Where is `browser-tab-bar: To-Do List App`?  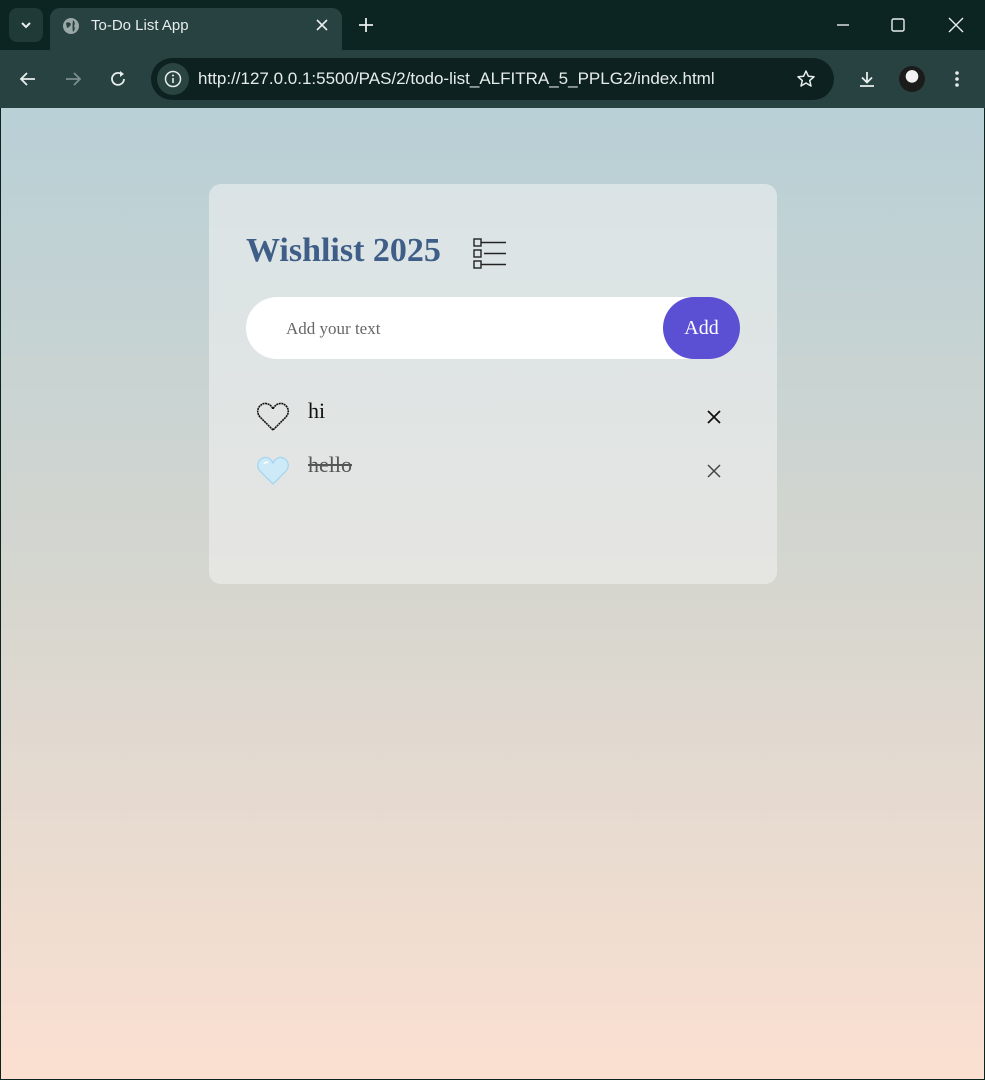
browser-tab-bar: To-Do List App is located at coordinates (492, 25).